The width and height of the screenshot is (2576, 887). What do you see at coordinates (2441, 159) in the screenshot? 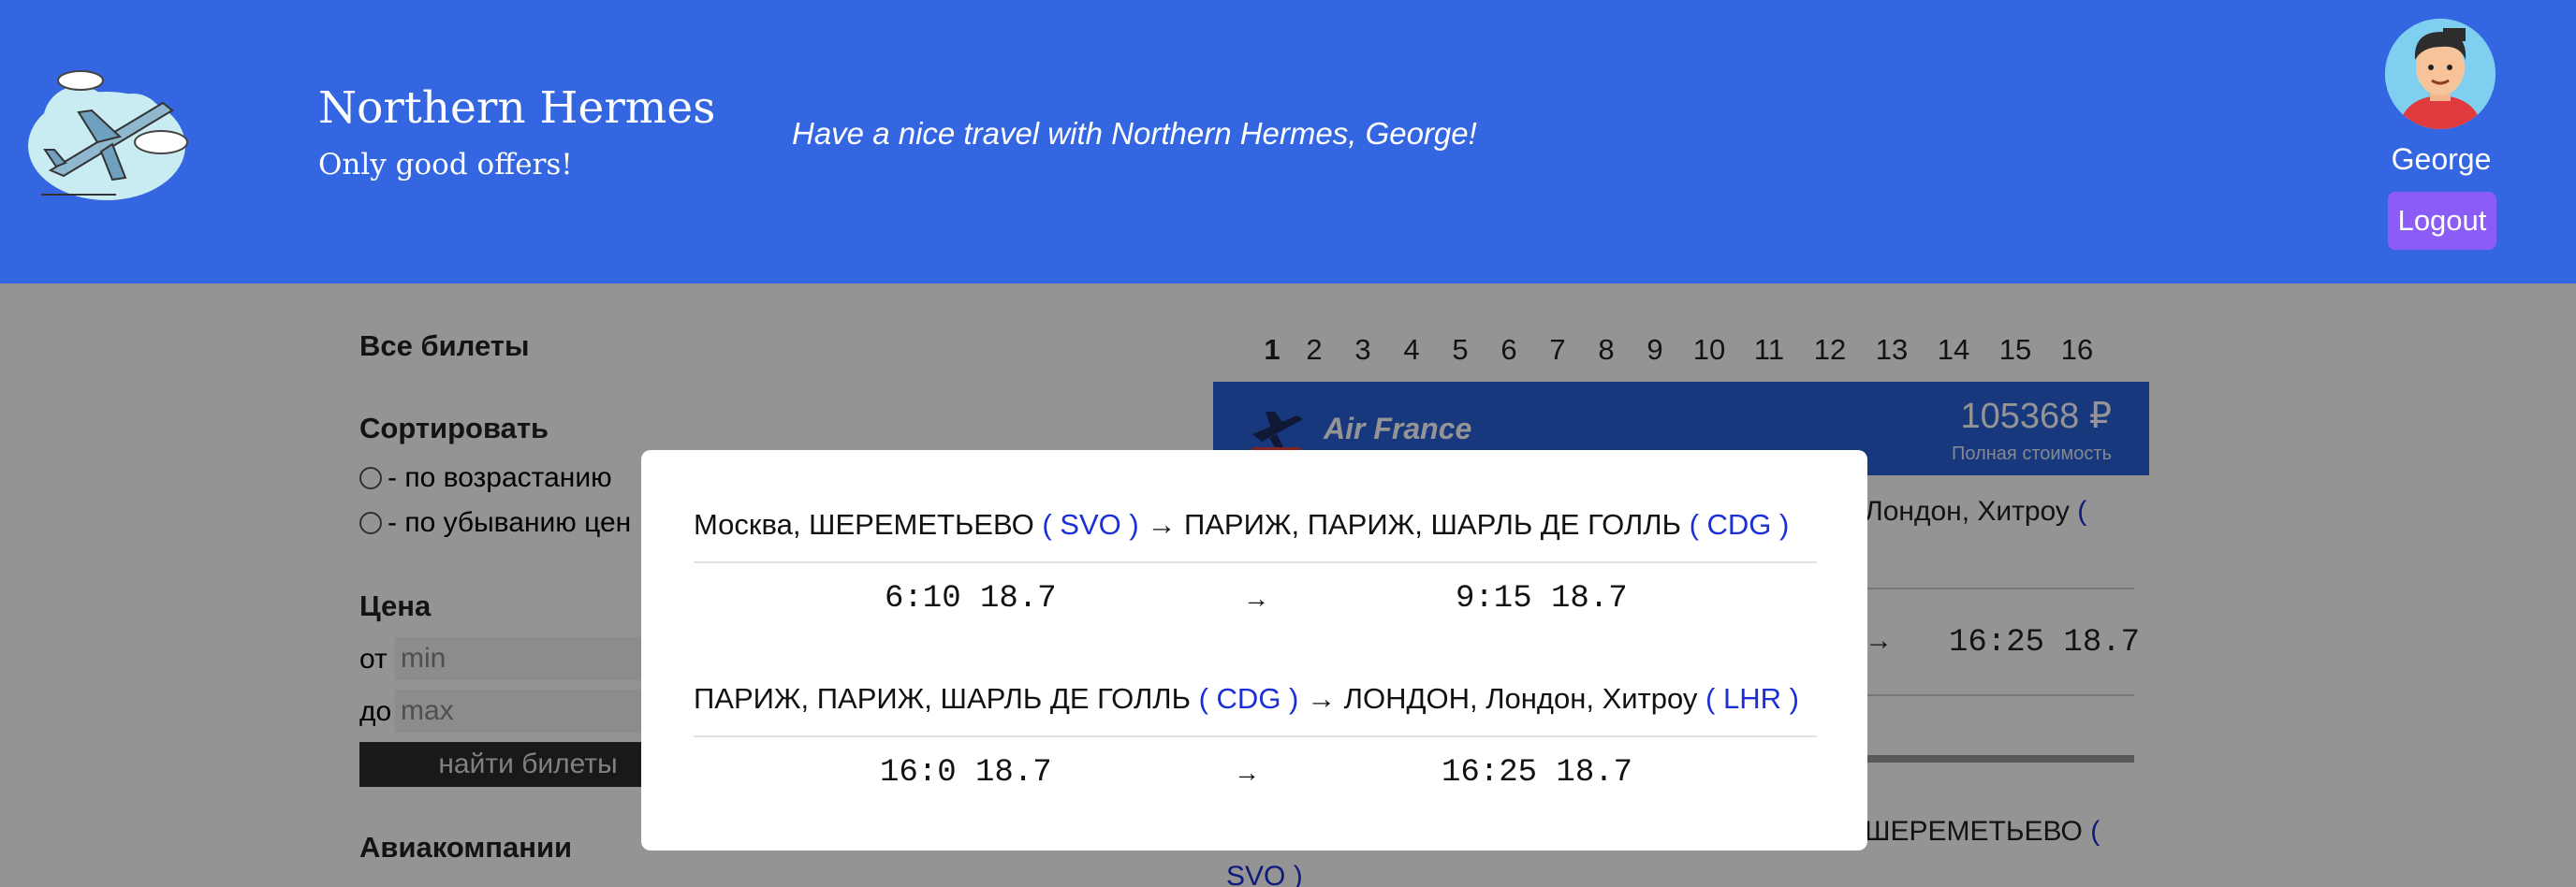
I see `user-name: George` at bounding box center [2441, 159].